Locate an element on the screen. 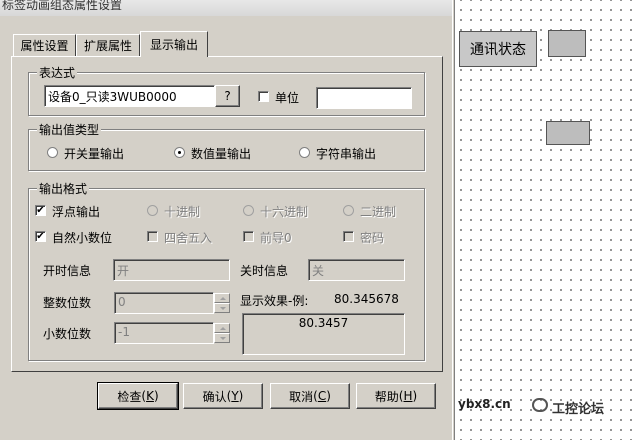 The image size is (635, 440). numeric-output-radio is located at coordinates (179, 152).